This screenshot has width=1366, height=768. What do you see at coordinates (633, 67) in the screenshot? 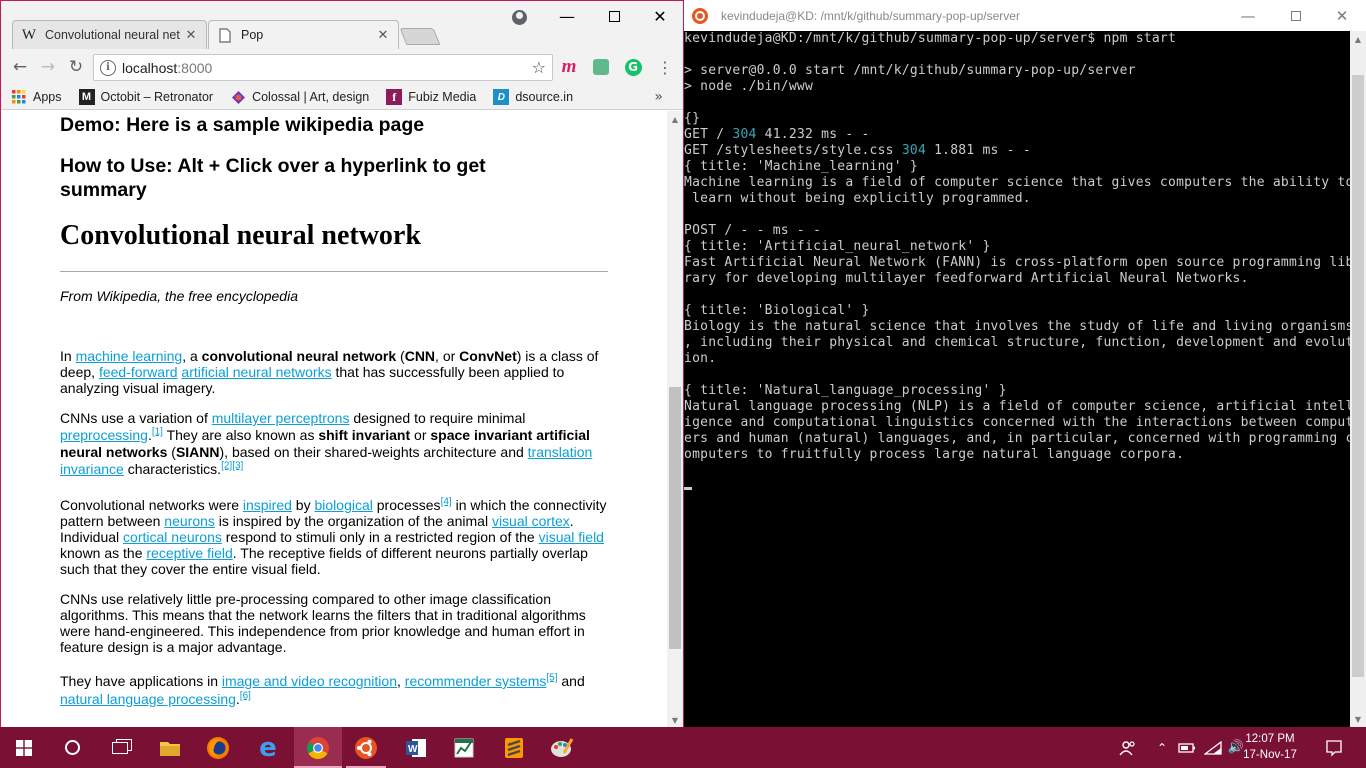
I see `grammarly-icon: G` at bounding box center [633, 67].